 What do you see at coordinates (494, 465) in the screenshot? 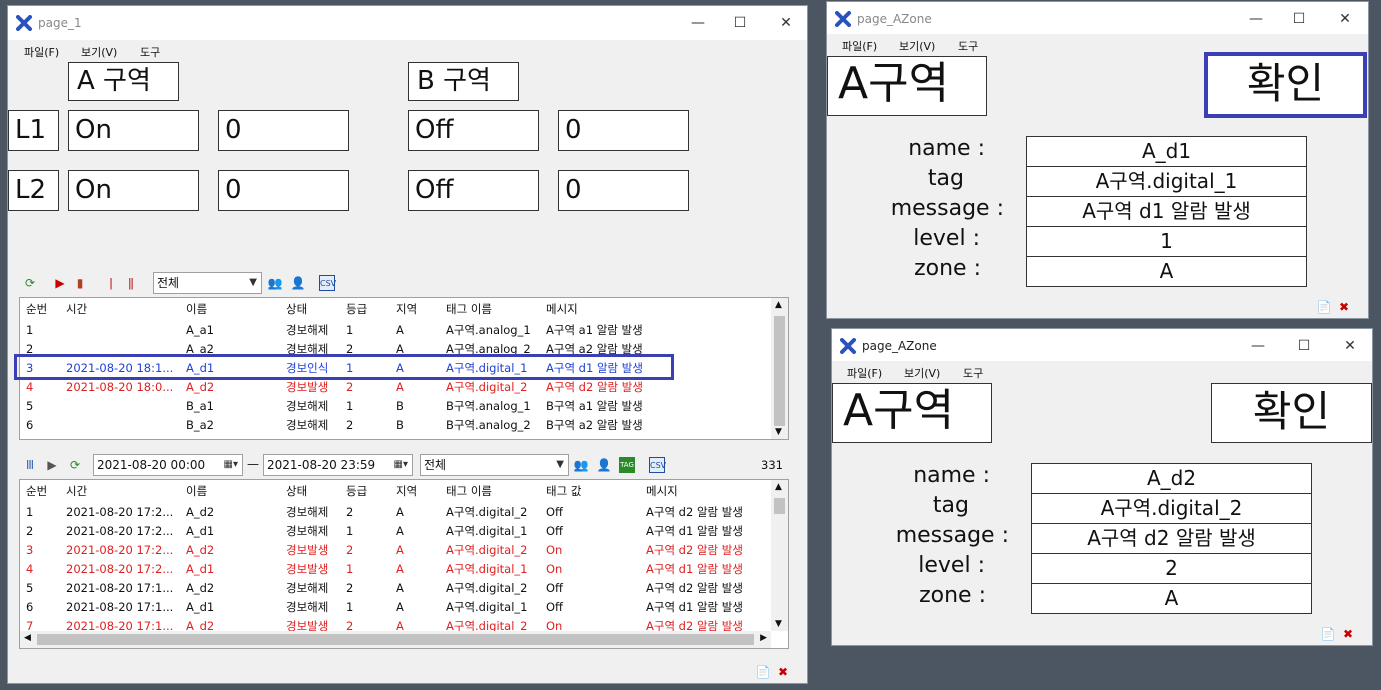
I see `history-filter-select: 전체 ▼` at bounding box center [494, 465].